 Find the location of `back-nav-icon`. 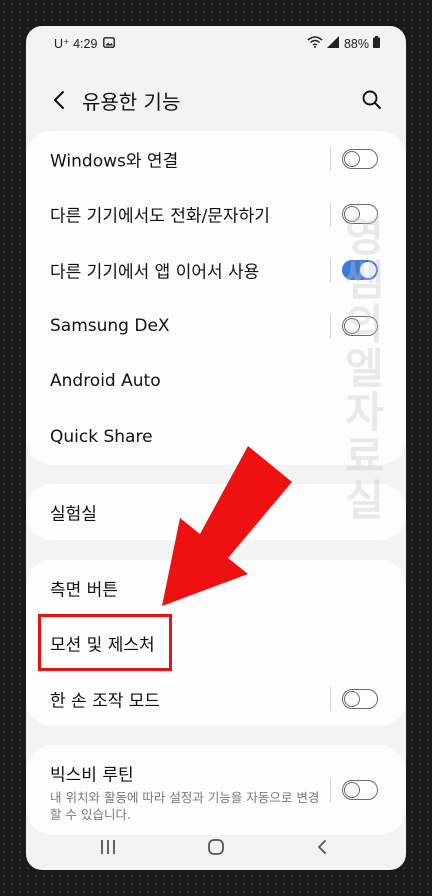

back-nav-icon is located at coordinates (322, 847).